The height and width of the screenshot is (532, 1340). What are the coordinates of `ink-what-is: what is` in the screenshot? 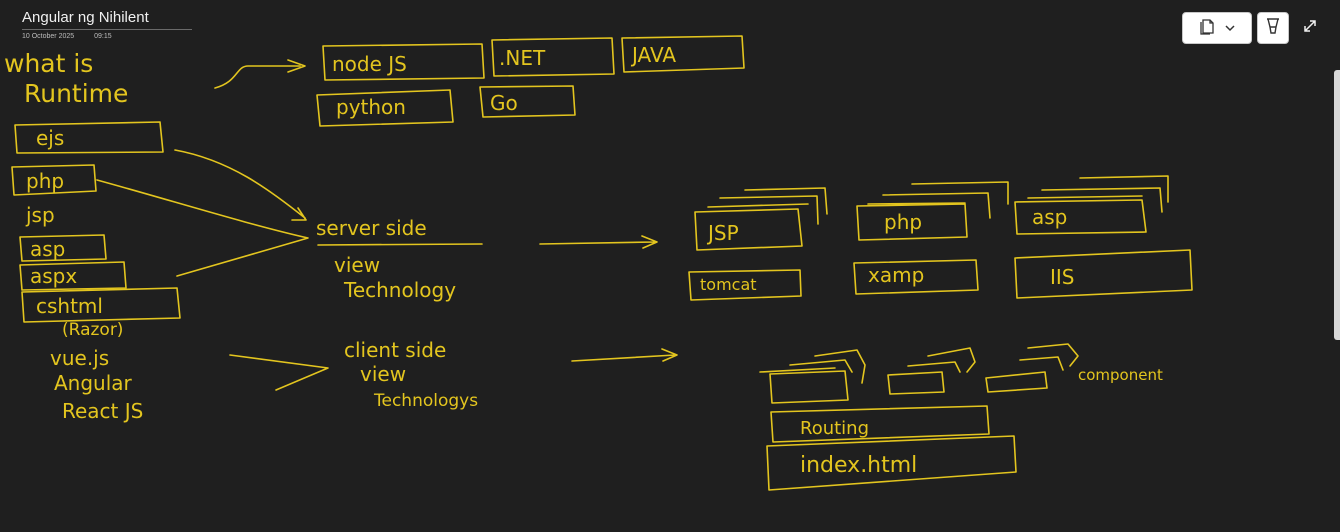 It's located at (48, 63).